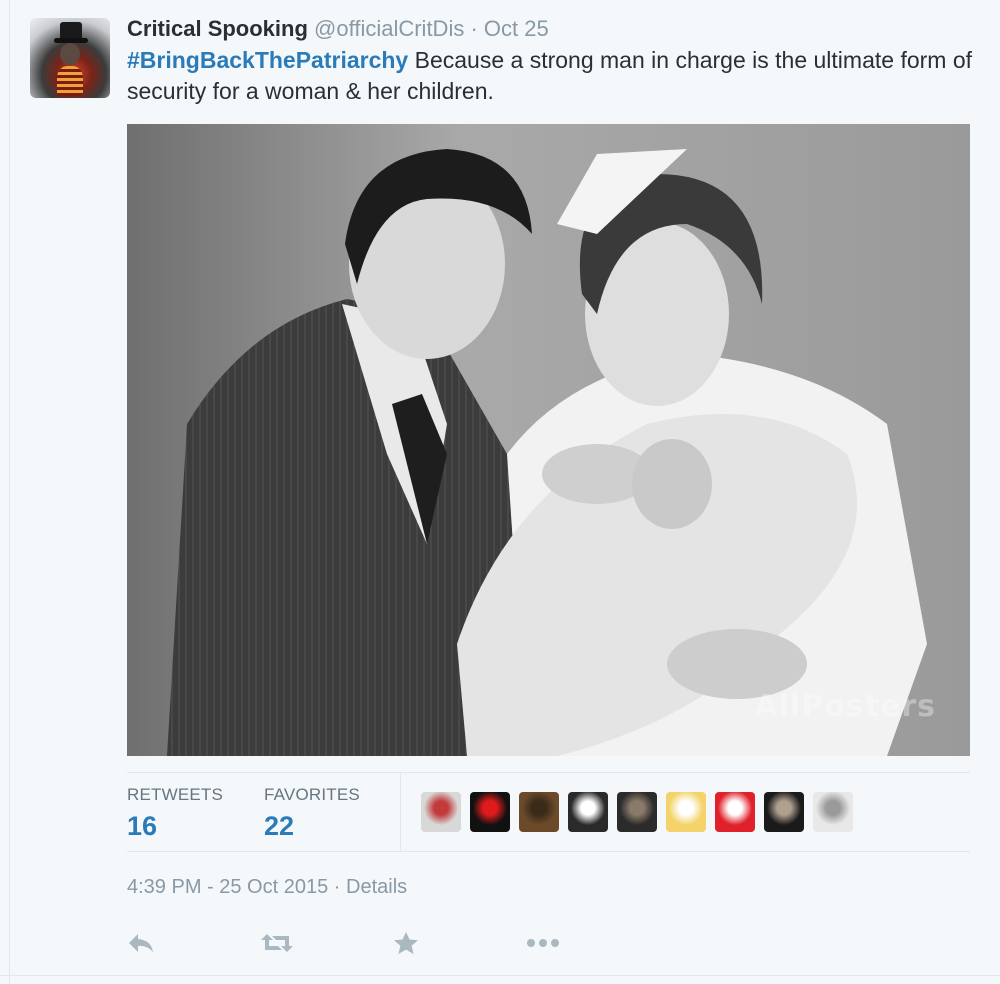 The width and height of the screenshot is (1000, 984). What do you see at coordinates (389, 28) in the screenshot?
I see `author-handle: @officialCritDis` at bounding box center [389, 28].